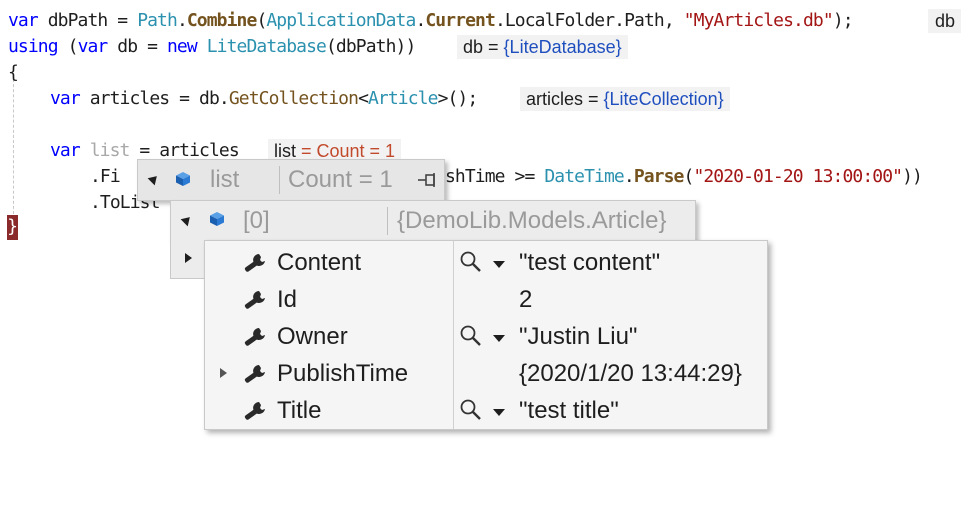 The image size is (961, 505). What do you see at coordinates (371, 46) in the screenshot?
I see `code-text: (dbPath))` at bounding box center [371, 46].